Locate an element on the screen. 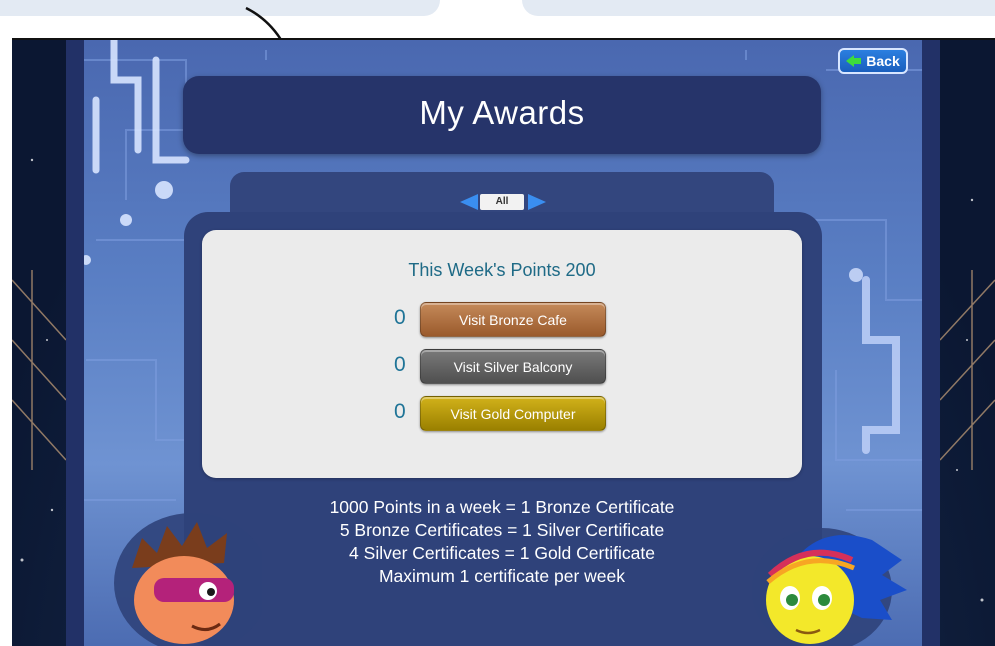  boy-character-avatar is located at coordinates (188, 579).